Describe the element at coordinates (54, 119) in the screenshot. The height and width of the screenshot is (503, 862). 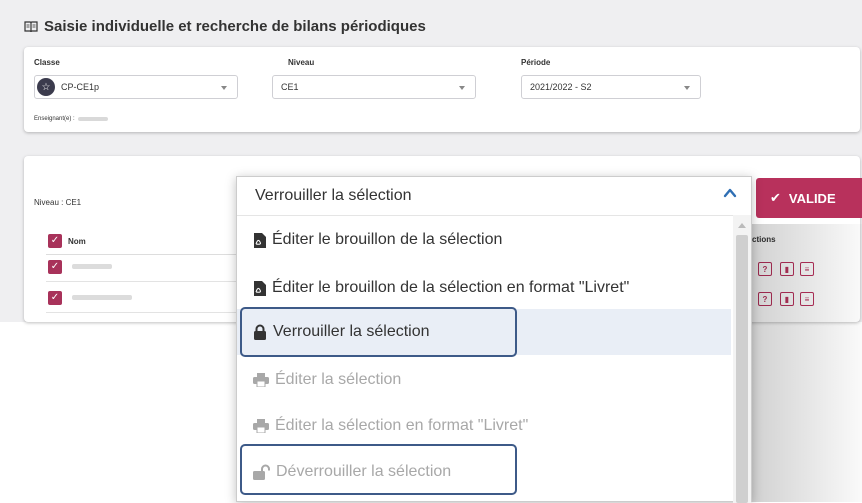
I see `teacher-label: Enseignant(e) :` at that location.